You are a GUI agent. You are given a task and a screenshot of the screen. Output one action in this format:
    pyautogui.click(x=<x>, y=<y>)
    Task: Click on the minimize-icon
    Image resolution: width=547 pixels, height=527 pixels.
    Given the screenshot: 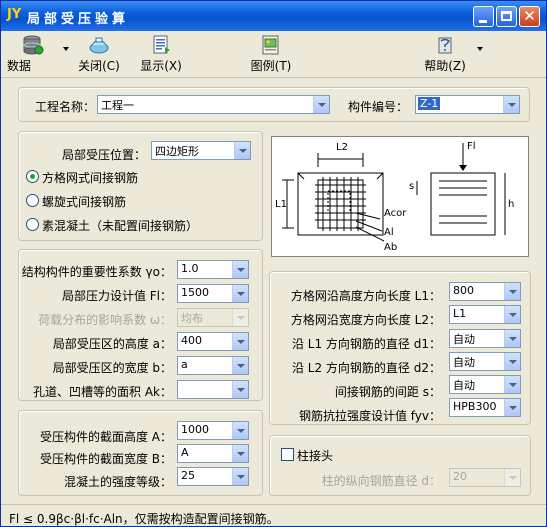 What is the action you would take?
    pyautogui.click(x=483, y=21)
    